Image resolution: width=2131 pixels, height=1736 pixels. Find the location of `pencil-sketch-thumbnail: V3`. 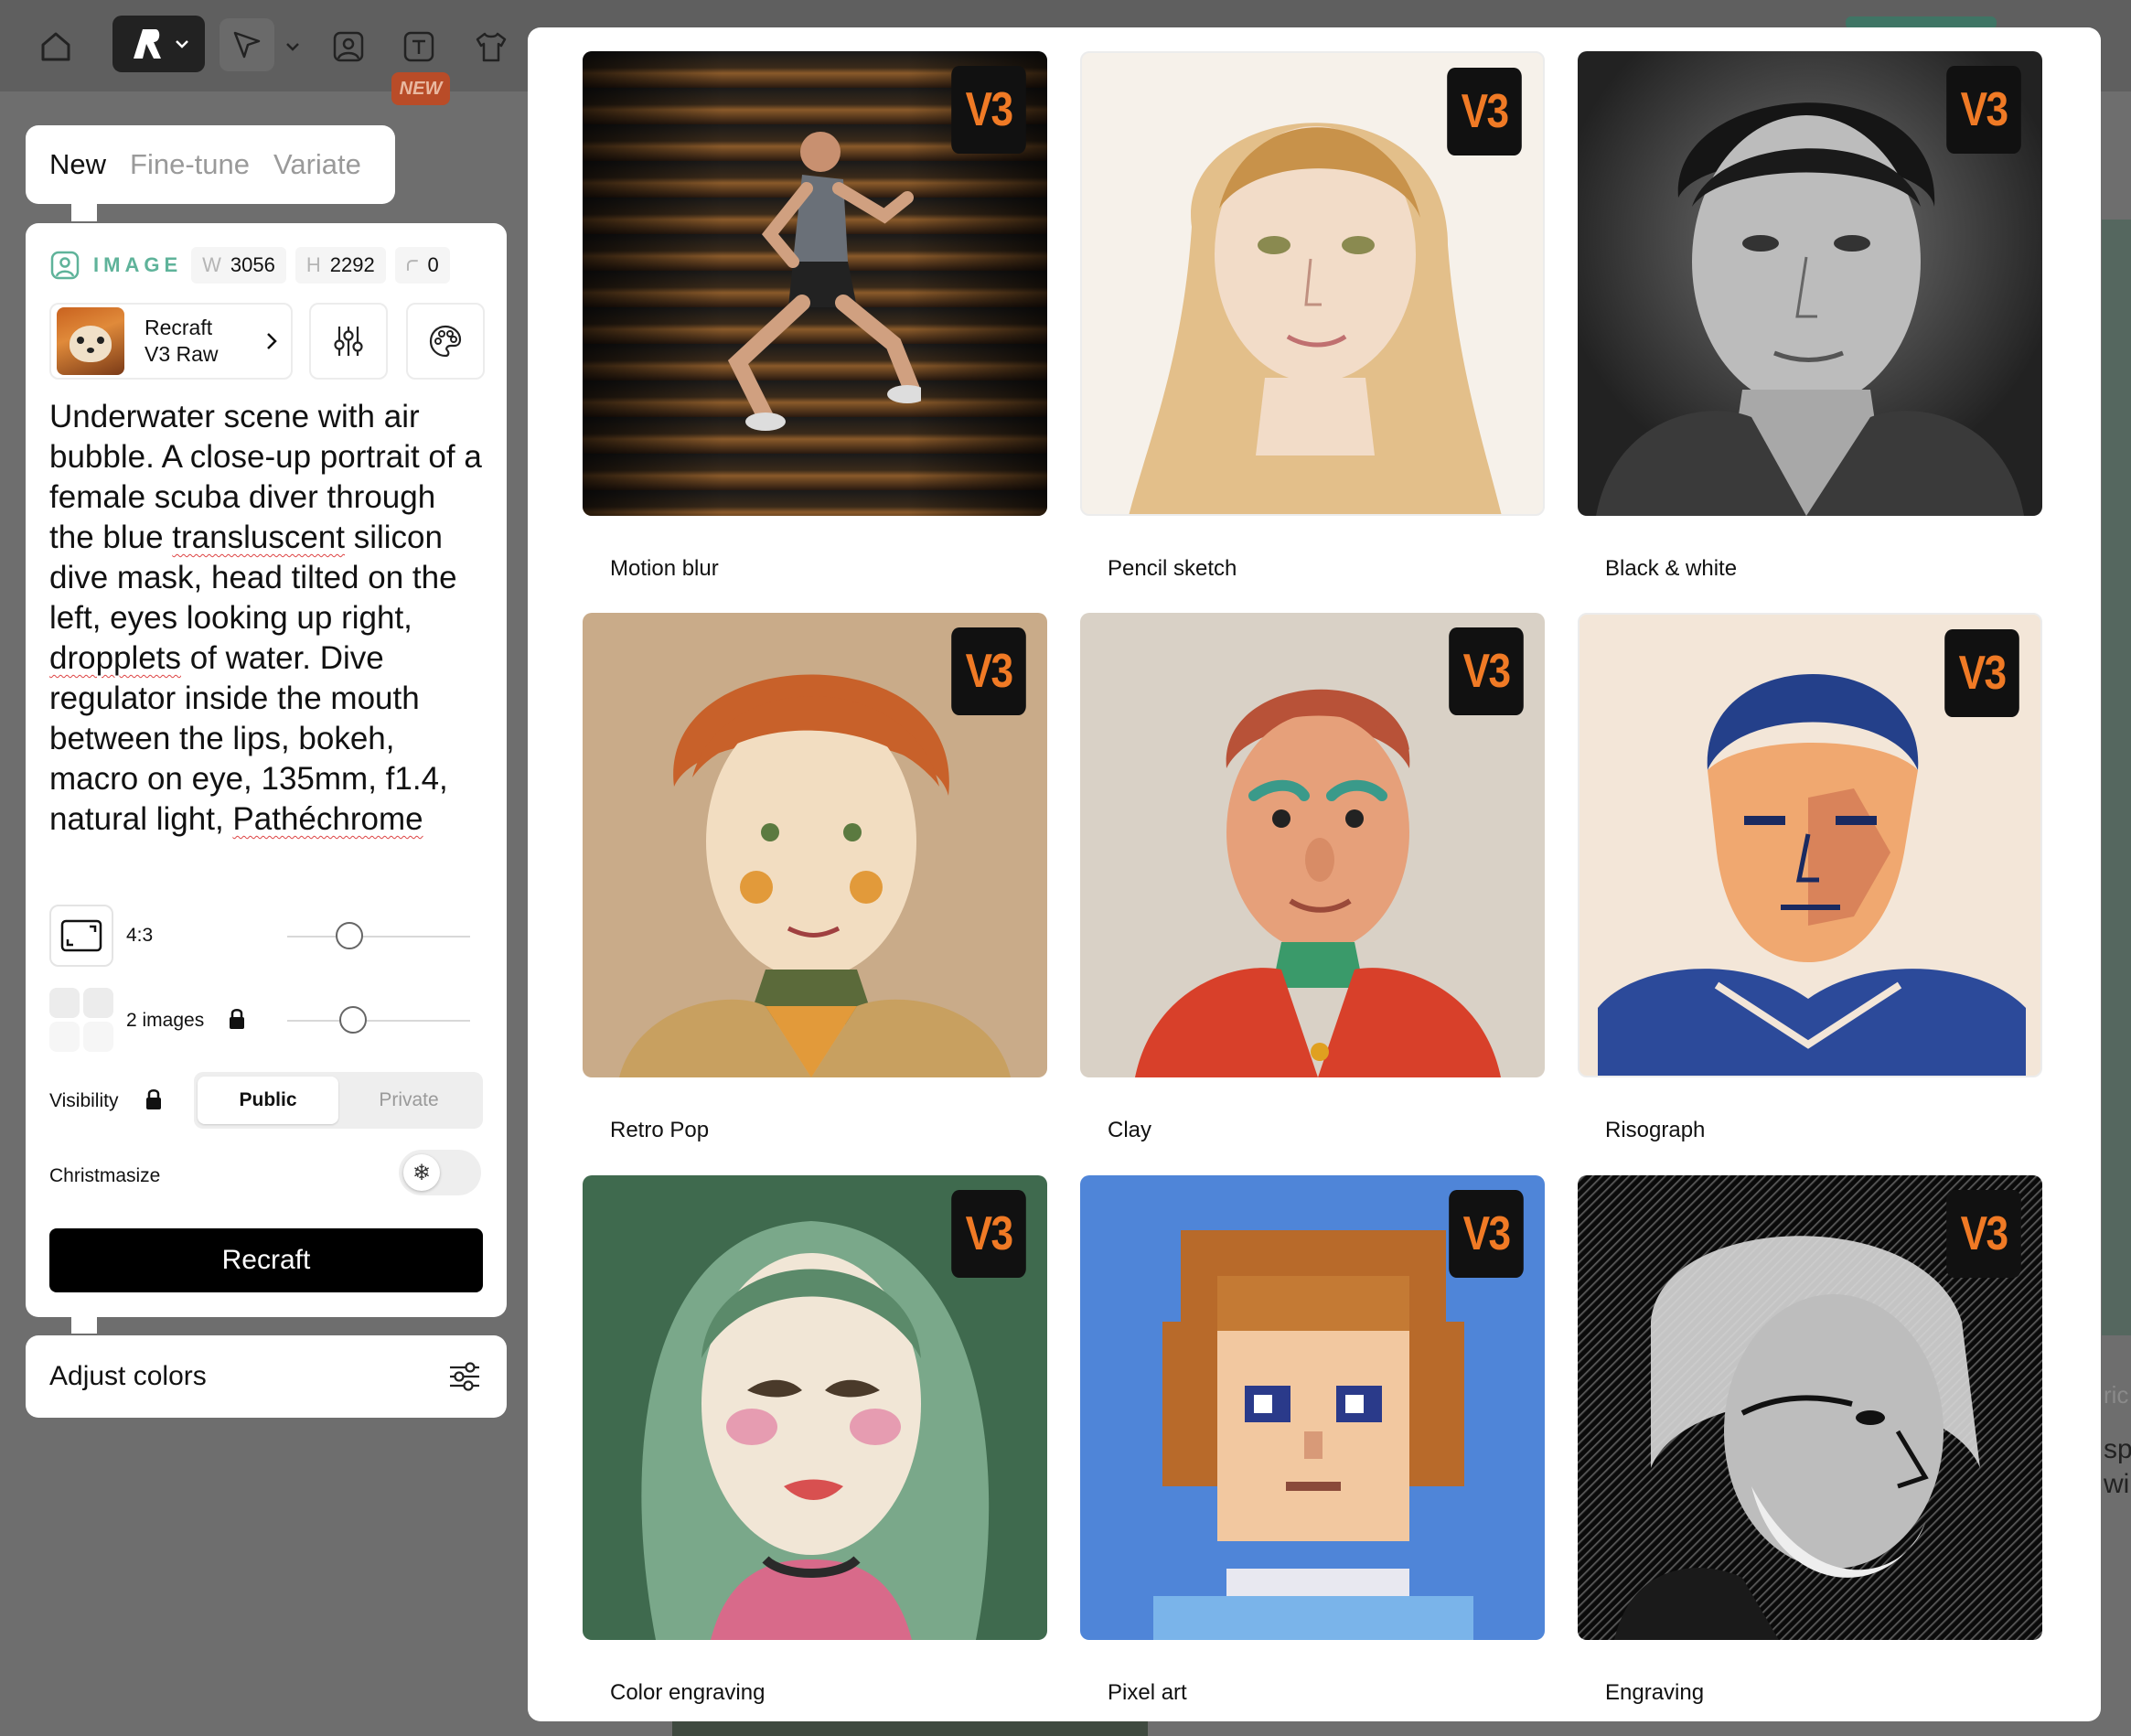

pencil-sketch-thumbnail: V3 is located at coordinates (1312, 283).